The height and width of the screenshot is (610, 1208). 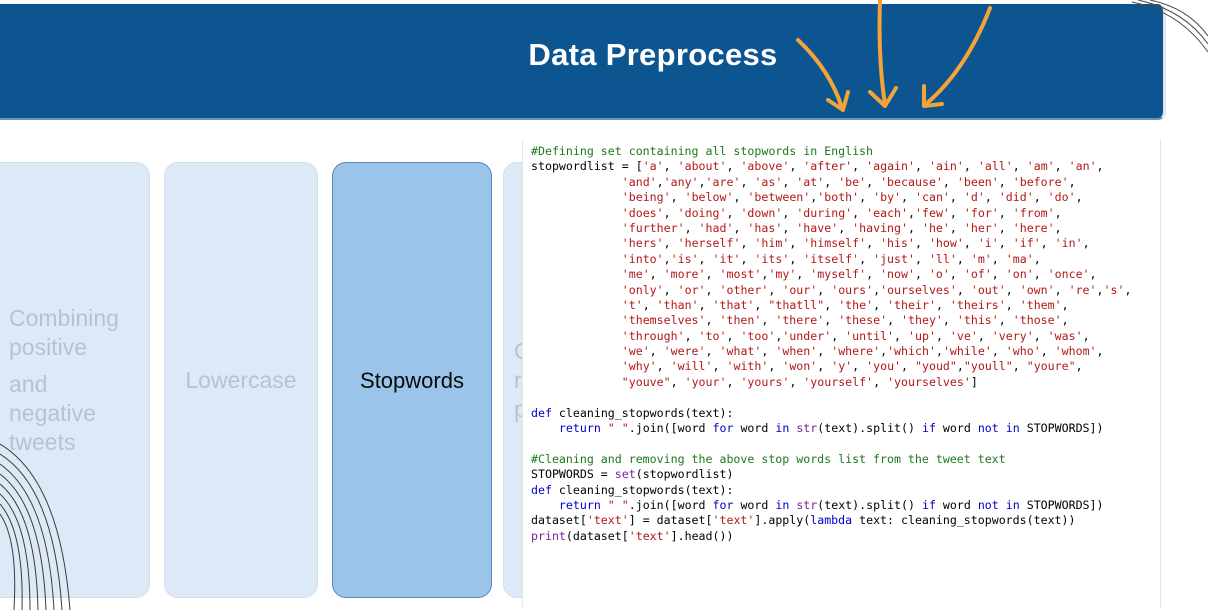 What do you see at coordinates (820, 74) in the screenshot?
I see `arrow-left` at bounding box center [820, 74].